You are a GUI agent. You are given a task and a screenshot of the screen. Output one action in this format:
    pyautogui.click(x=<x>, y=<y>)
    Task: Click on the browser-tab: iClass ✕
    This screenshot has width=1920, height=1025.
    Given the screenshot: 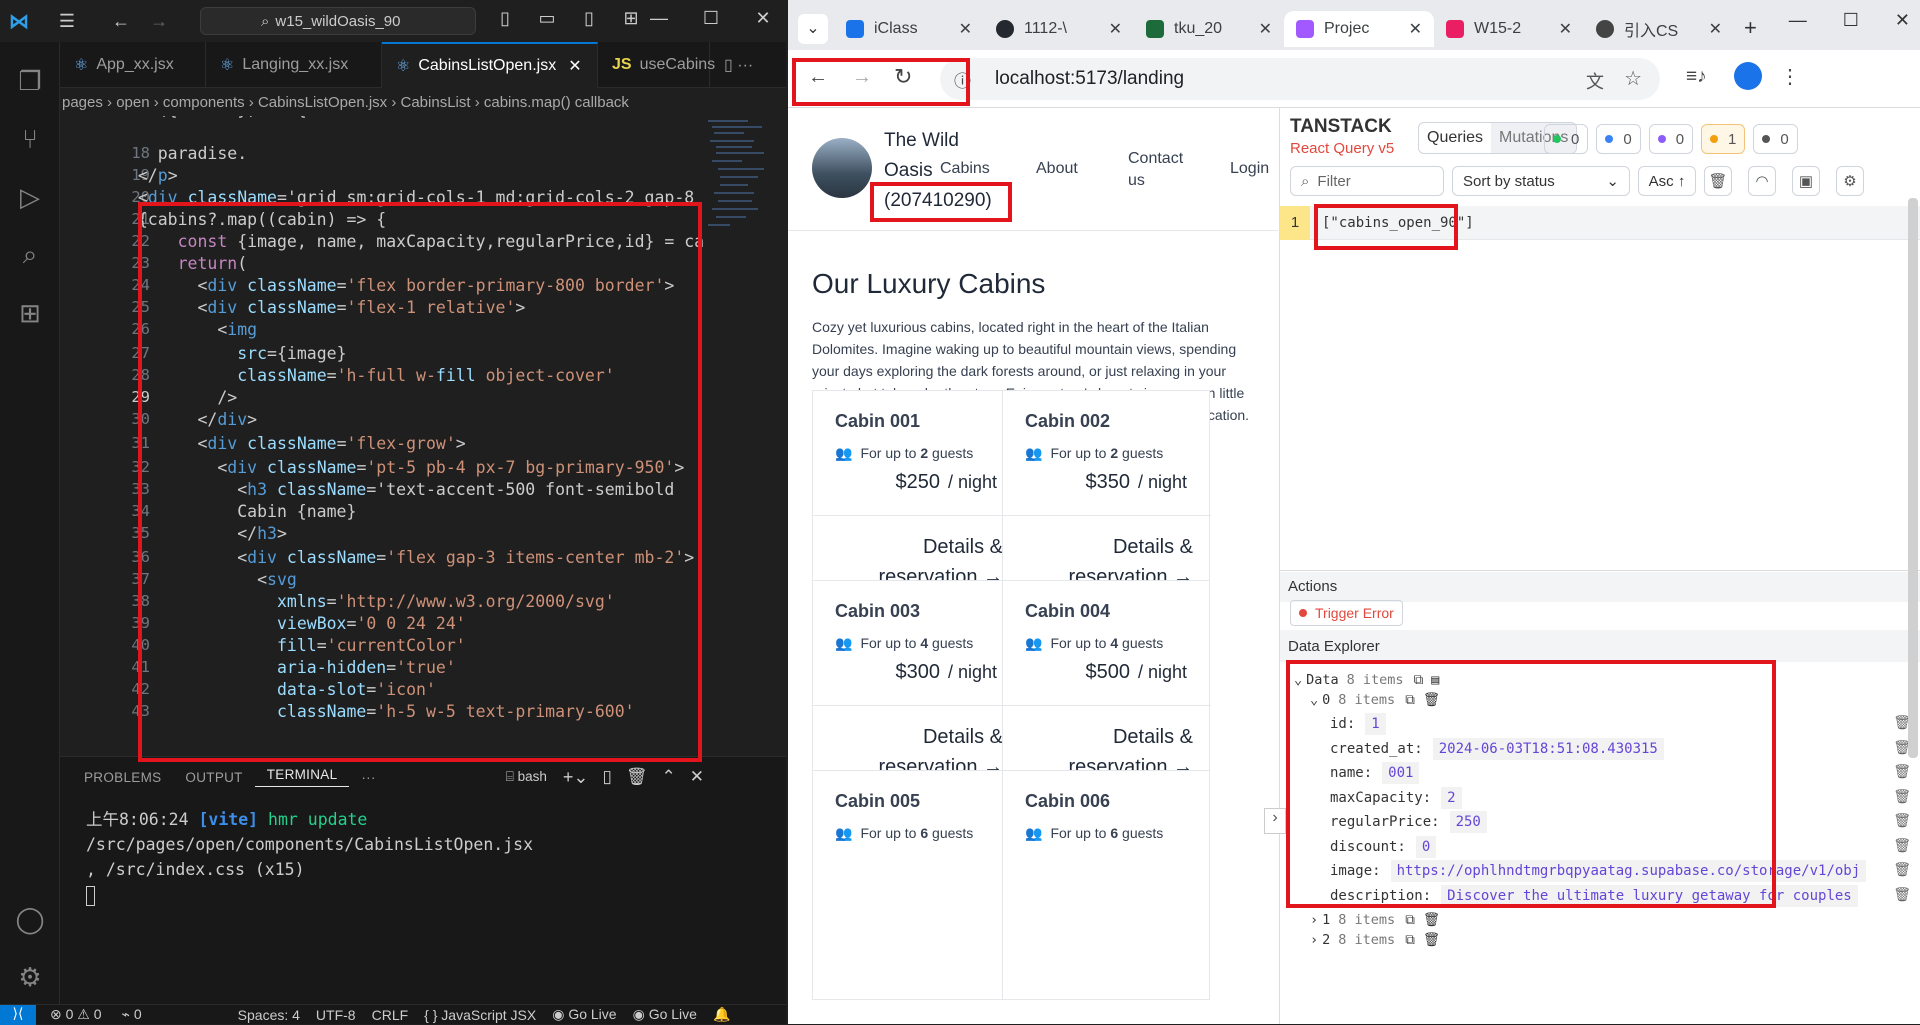 What is the action you would take?
    pyautogui.click(x=909, y=29)
    